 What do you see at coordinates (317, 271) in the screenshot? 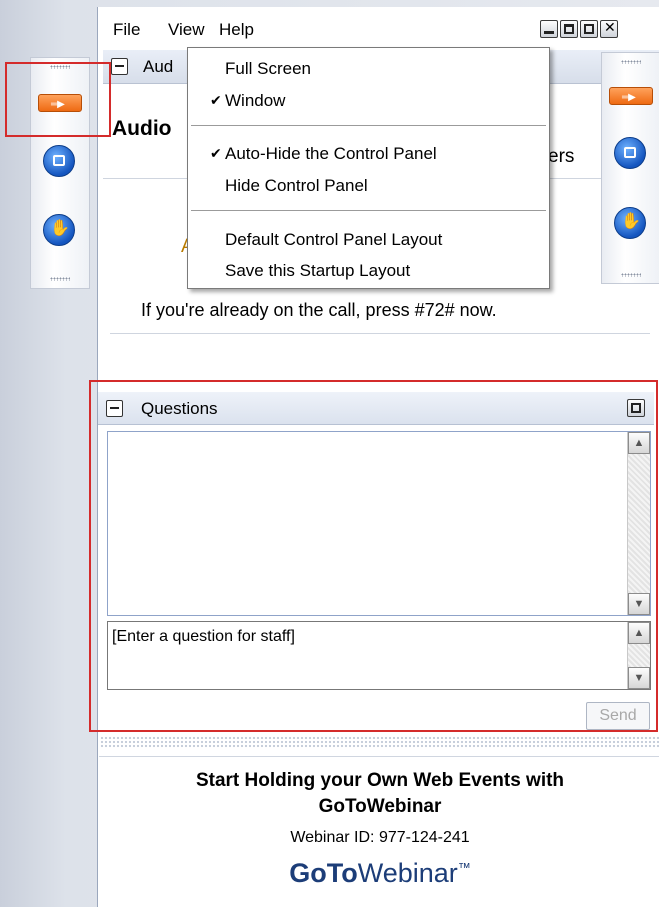
I see `menu-item-save-layout: Save this Startup Layout` at bounding box center [317, 271].